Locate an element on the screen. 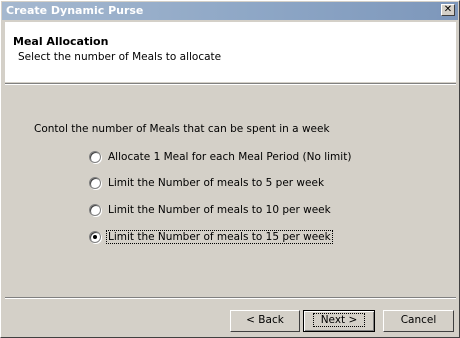  cancel-button: Cancel is located at coordinates (418, 321).